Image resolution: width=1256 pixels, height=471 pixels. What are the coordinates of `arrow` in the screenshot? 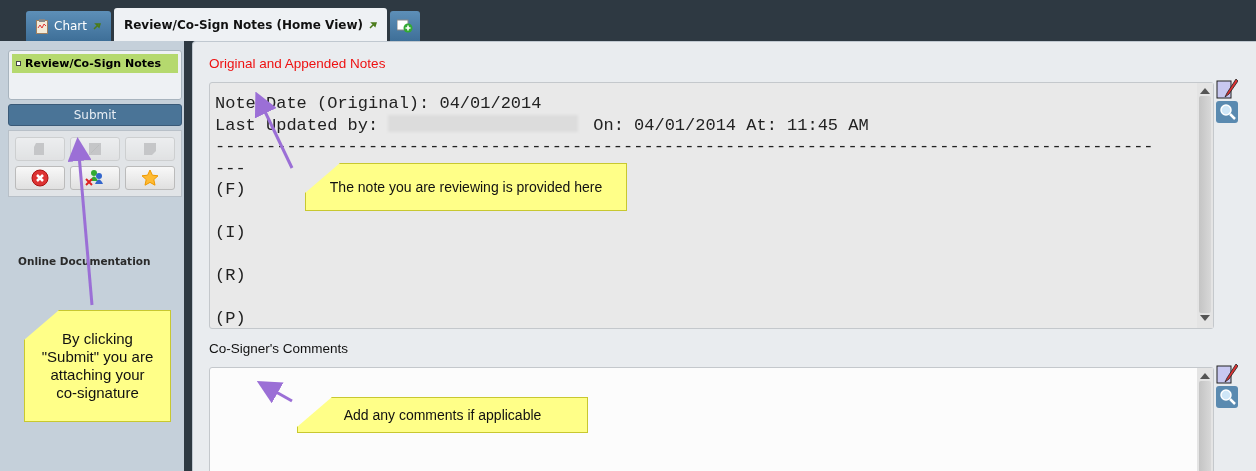 It's located at (274, 392).